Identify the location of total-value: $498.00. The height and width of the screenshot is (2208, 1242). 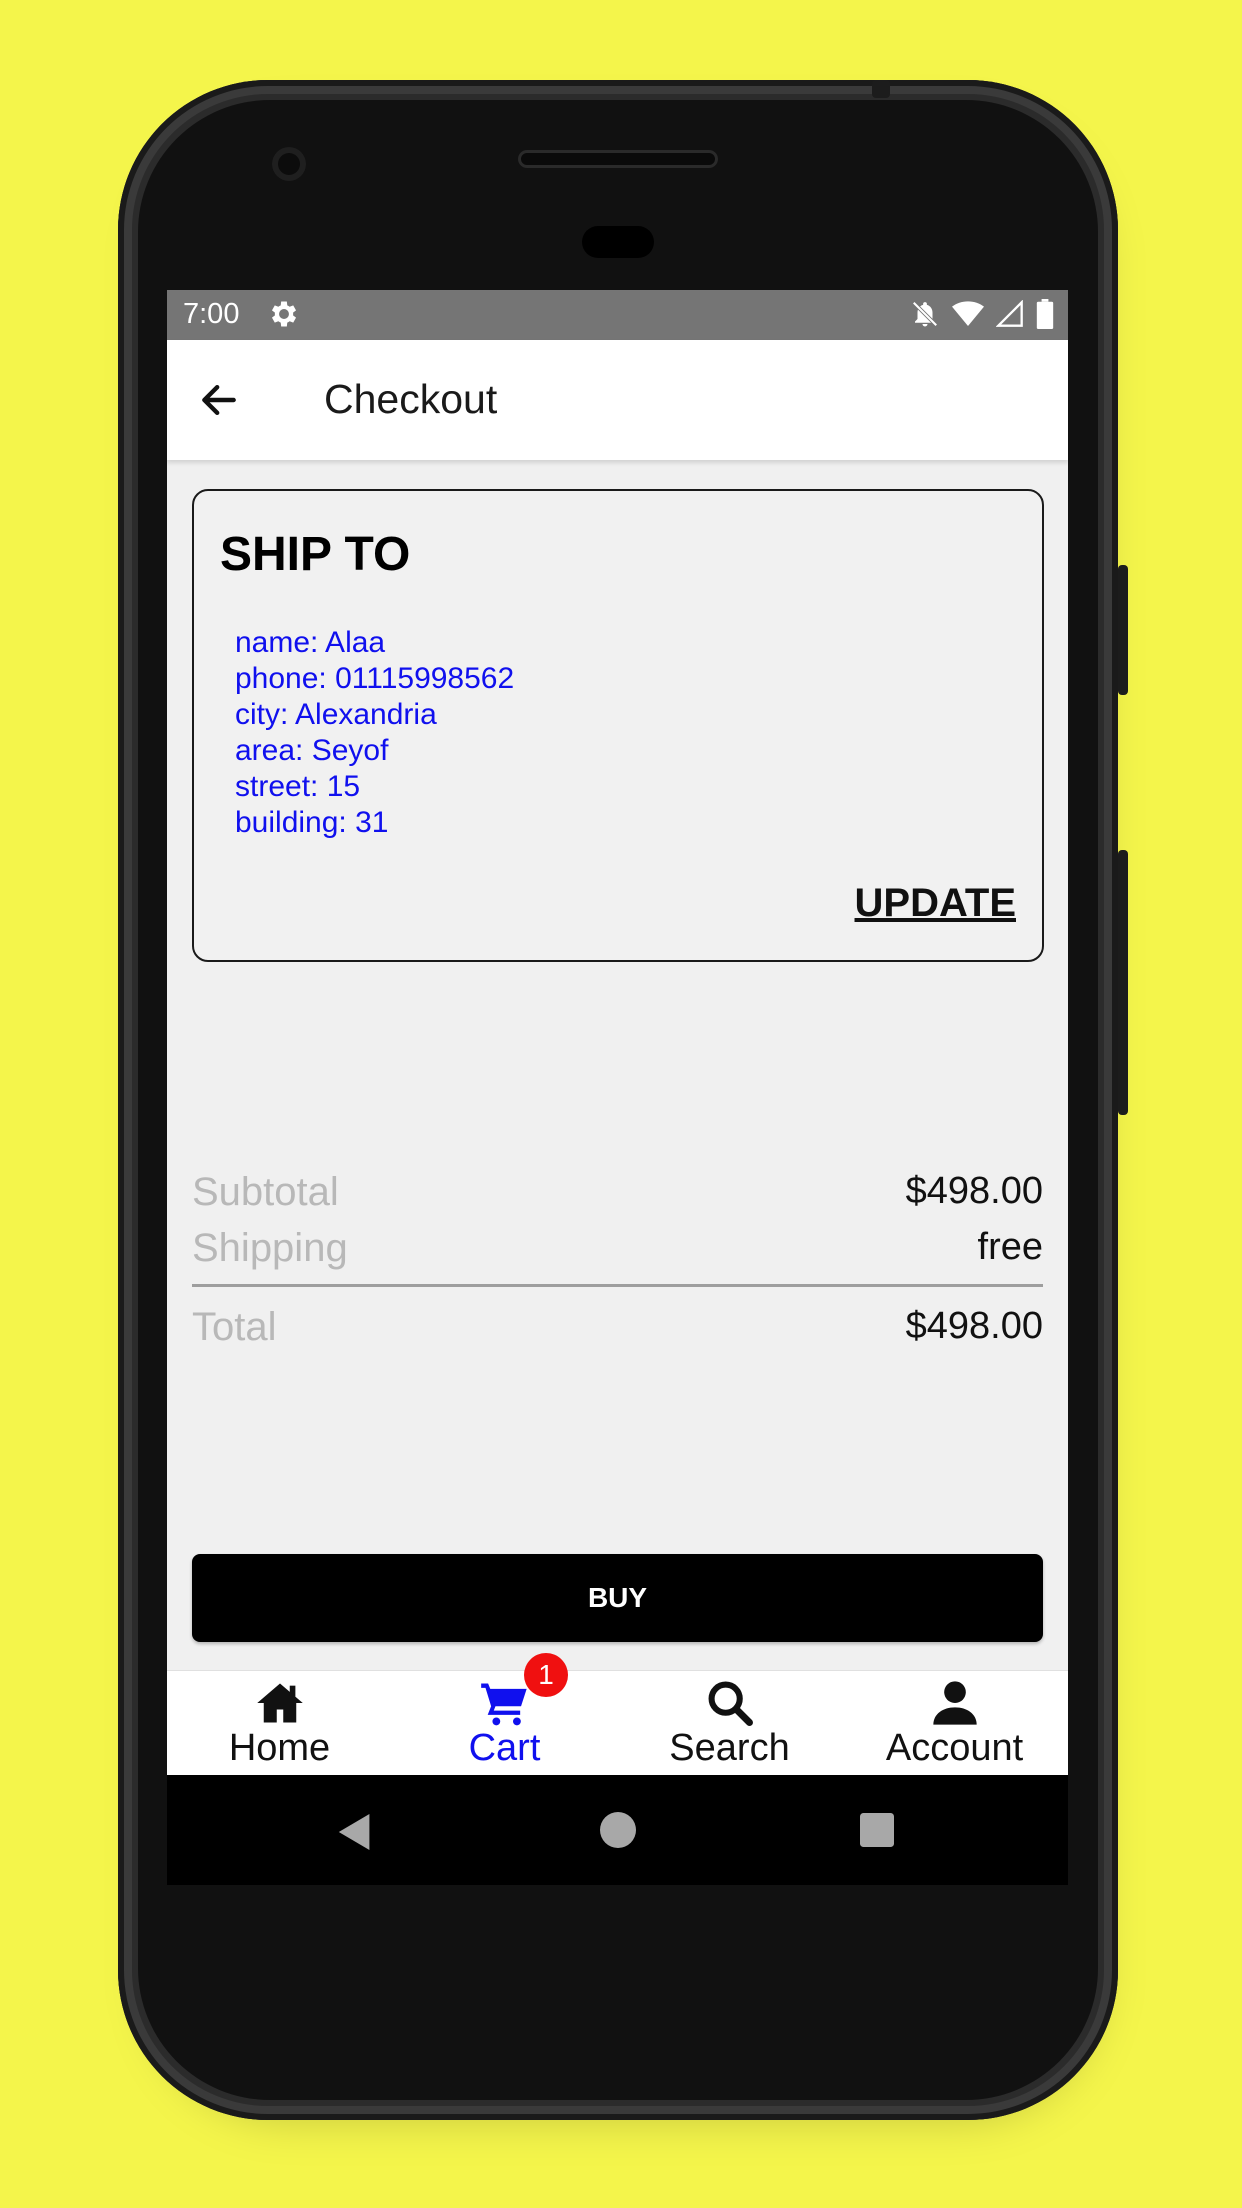
(974, 1326).